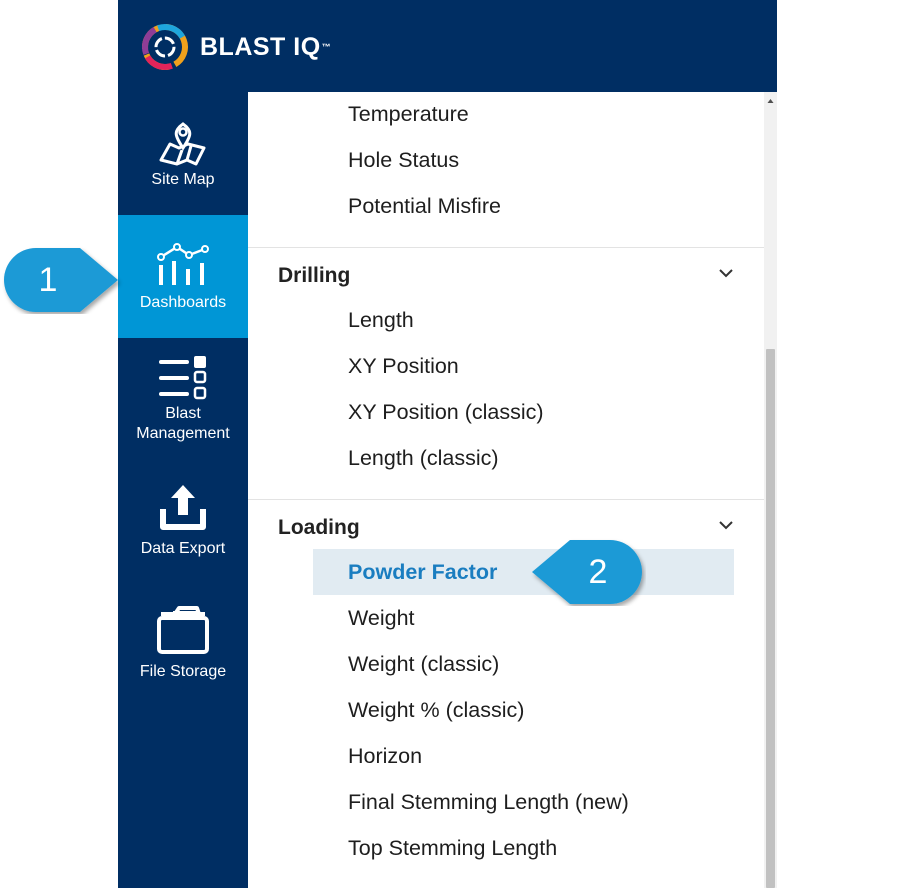 This screenshot has height=888, width=910. What do you see at coordinates (183, 507) in the screenshot?
I see `upload-icon` at bounding box center [183, 507].